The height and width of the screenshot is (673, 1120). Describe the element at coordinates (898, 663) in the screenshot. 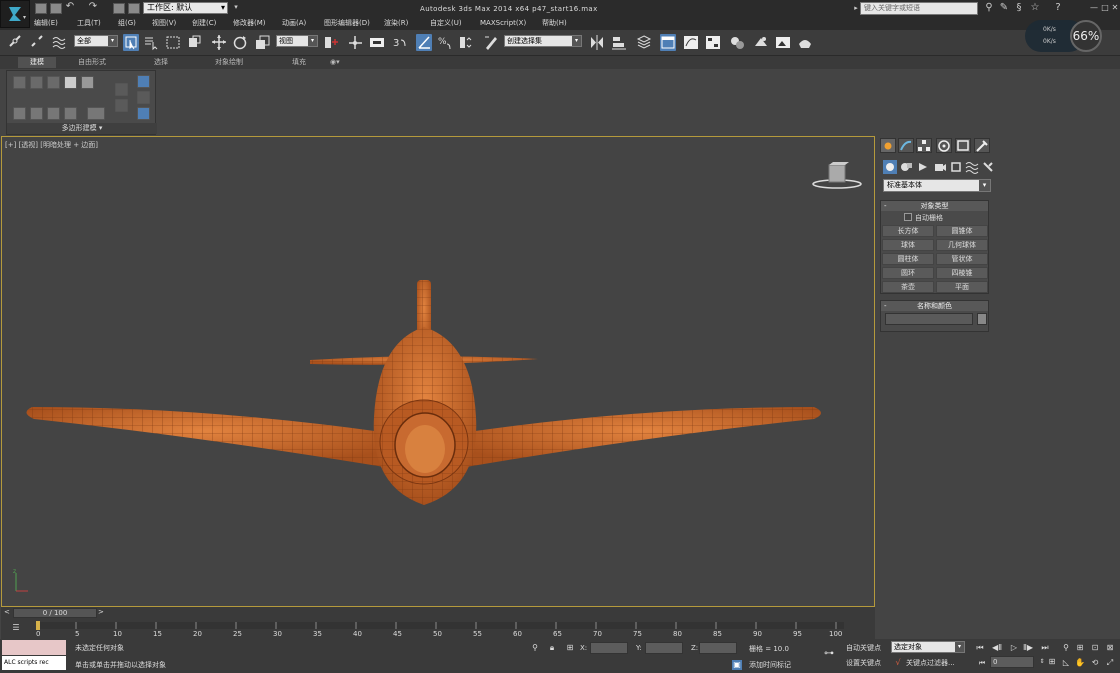

I see `key-filter-icon: √` at that location.